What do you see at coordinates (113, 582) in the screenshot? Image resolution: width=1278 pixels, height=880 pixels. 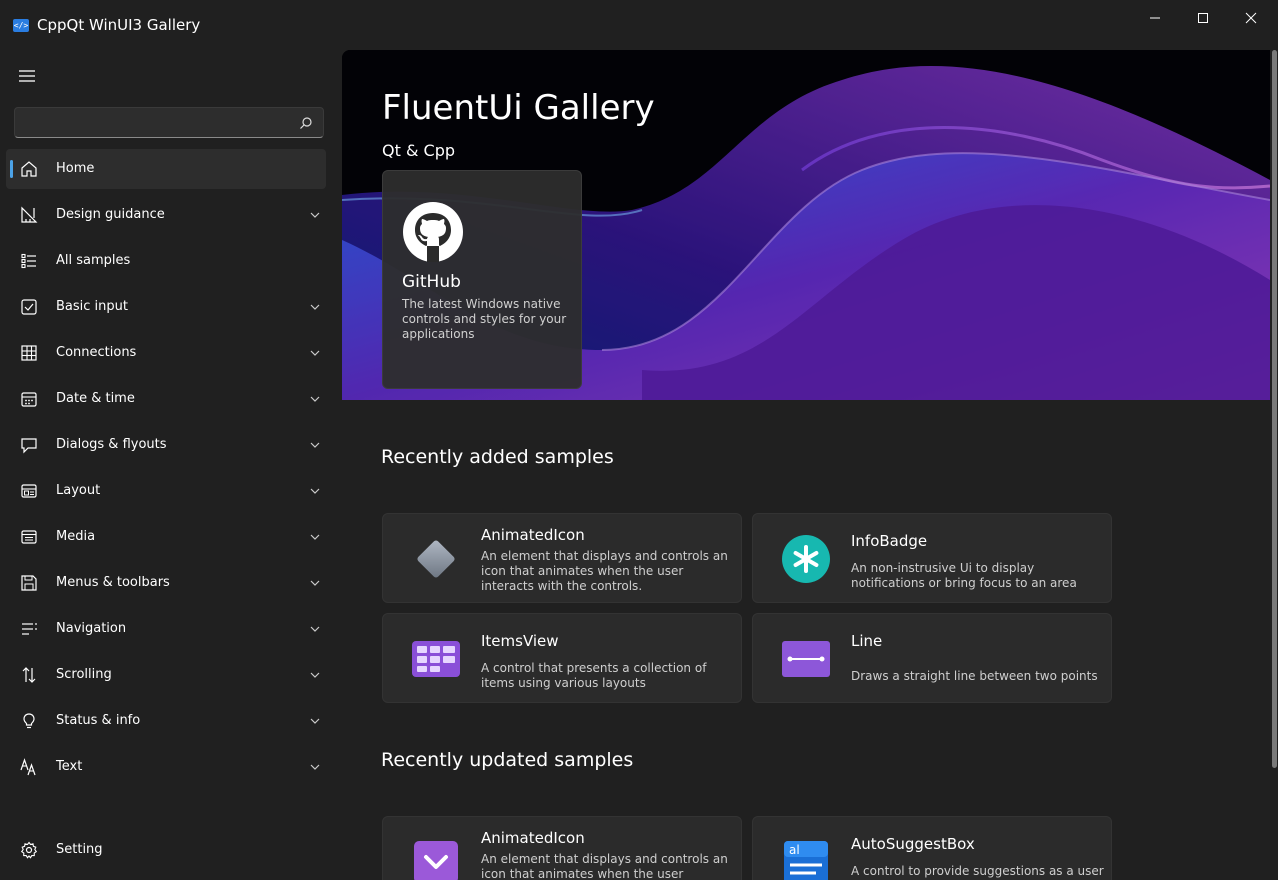 I see `nav-item-label: Menus & toolbars` at bounding box center [113, 582].